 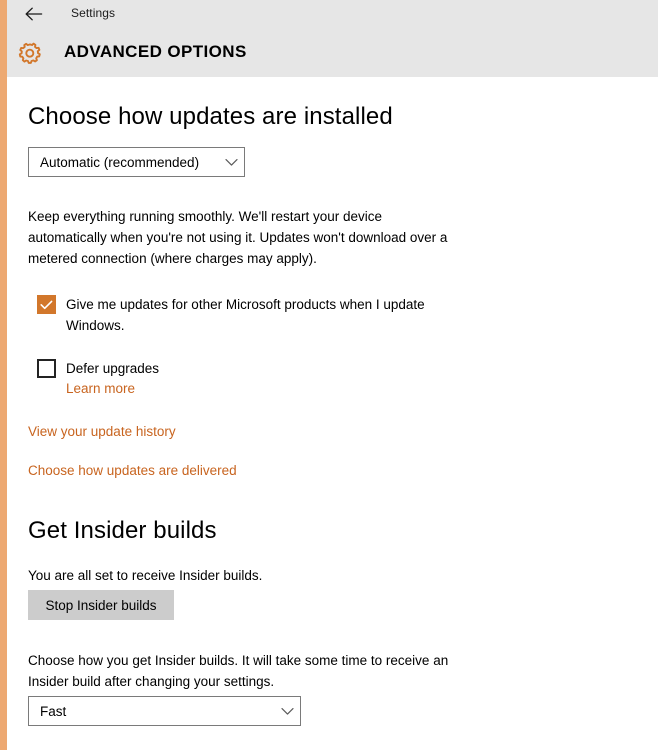 What do you see at coordinates (332, 14) in the screenshot?
I see `window-title-bar: Settings` at bounding box center [332, 14].